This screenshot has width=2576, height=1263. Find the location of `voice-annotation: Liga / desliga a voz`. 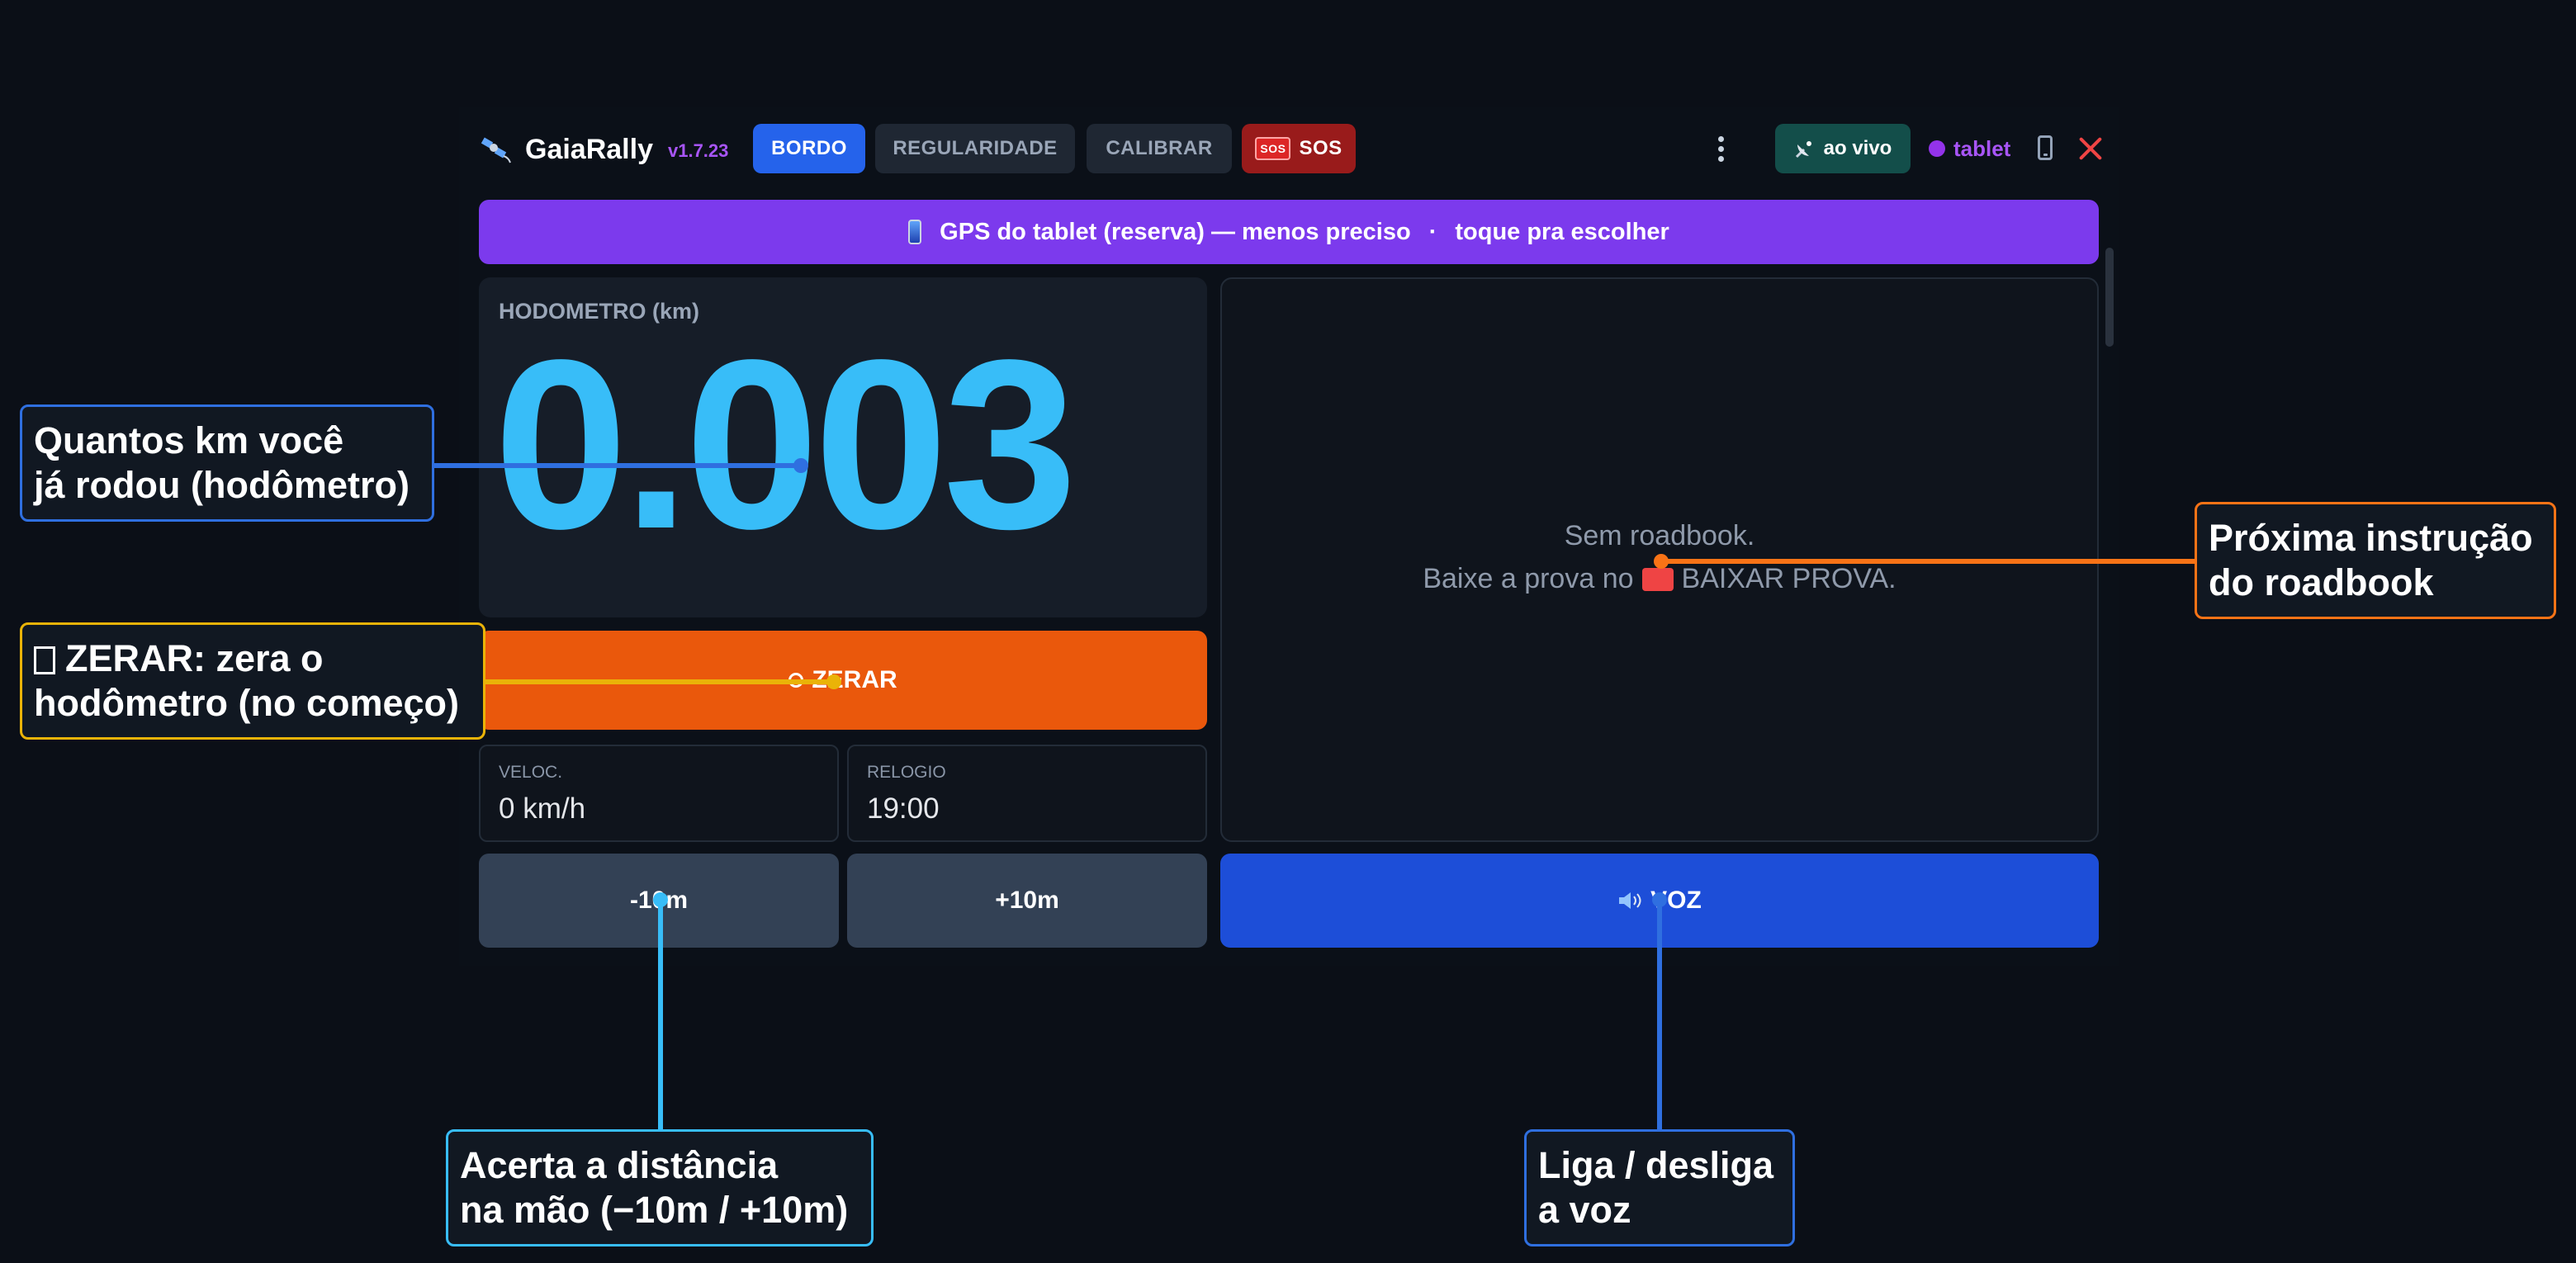

voice-annotation: Liga / desliga a voz is located at coordinates (1659, 1187).